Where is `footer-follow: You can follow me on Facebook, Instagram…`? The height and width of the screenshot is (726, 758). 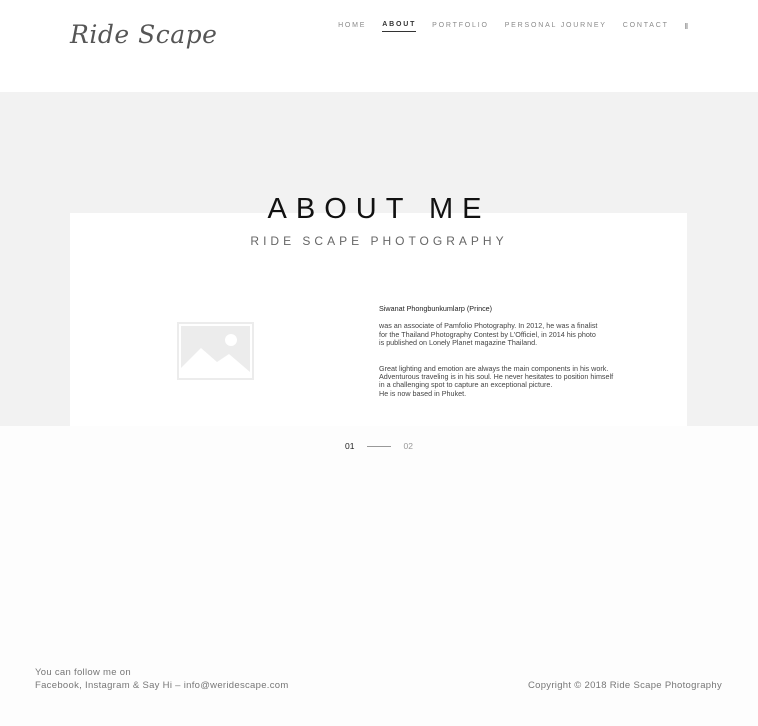 footer-follow: You can follow me on Facebook, Instagram… is located at coordinates (162, 679).